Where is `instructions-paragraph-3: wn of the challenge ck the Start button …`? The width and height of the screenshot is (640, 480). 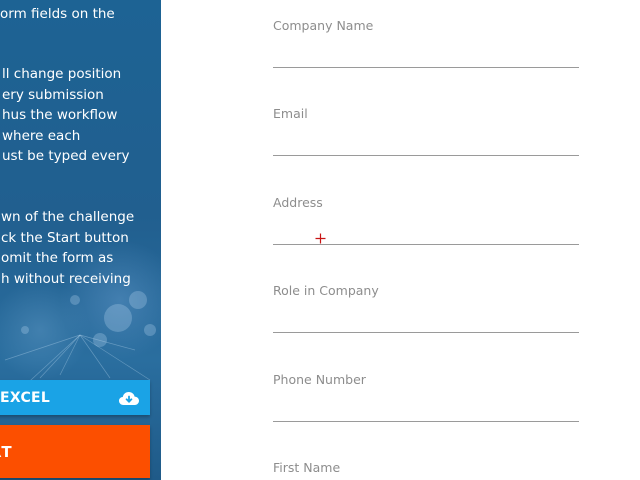 instructions-paragraph-3: wn of the challenge ck the Start button … is located at coordinates (81, 248).